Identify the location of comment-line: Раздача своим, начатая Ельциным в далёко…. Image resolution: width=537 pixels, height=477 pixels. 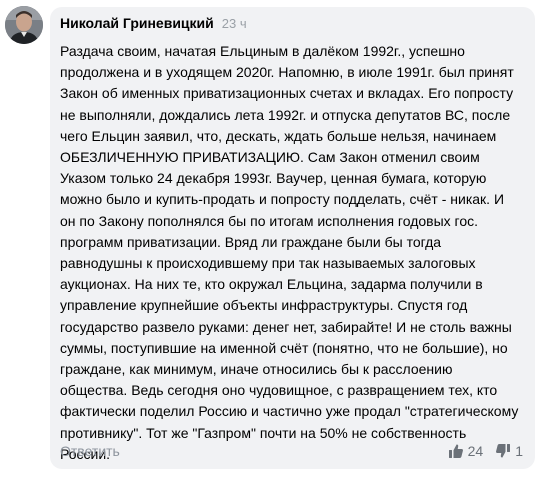
(262, 51).